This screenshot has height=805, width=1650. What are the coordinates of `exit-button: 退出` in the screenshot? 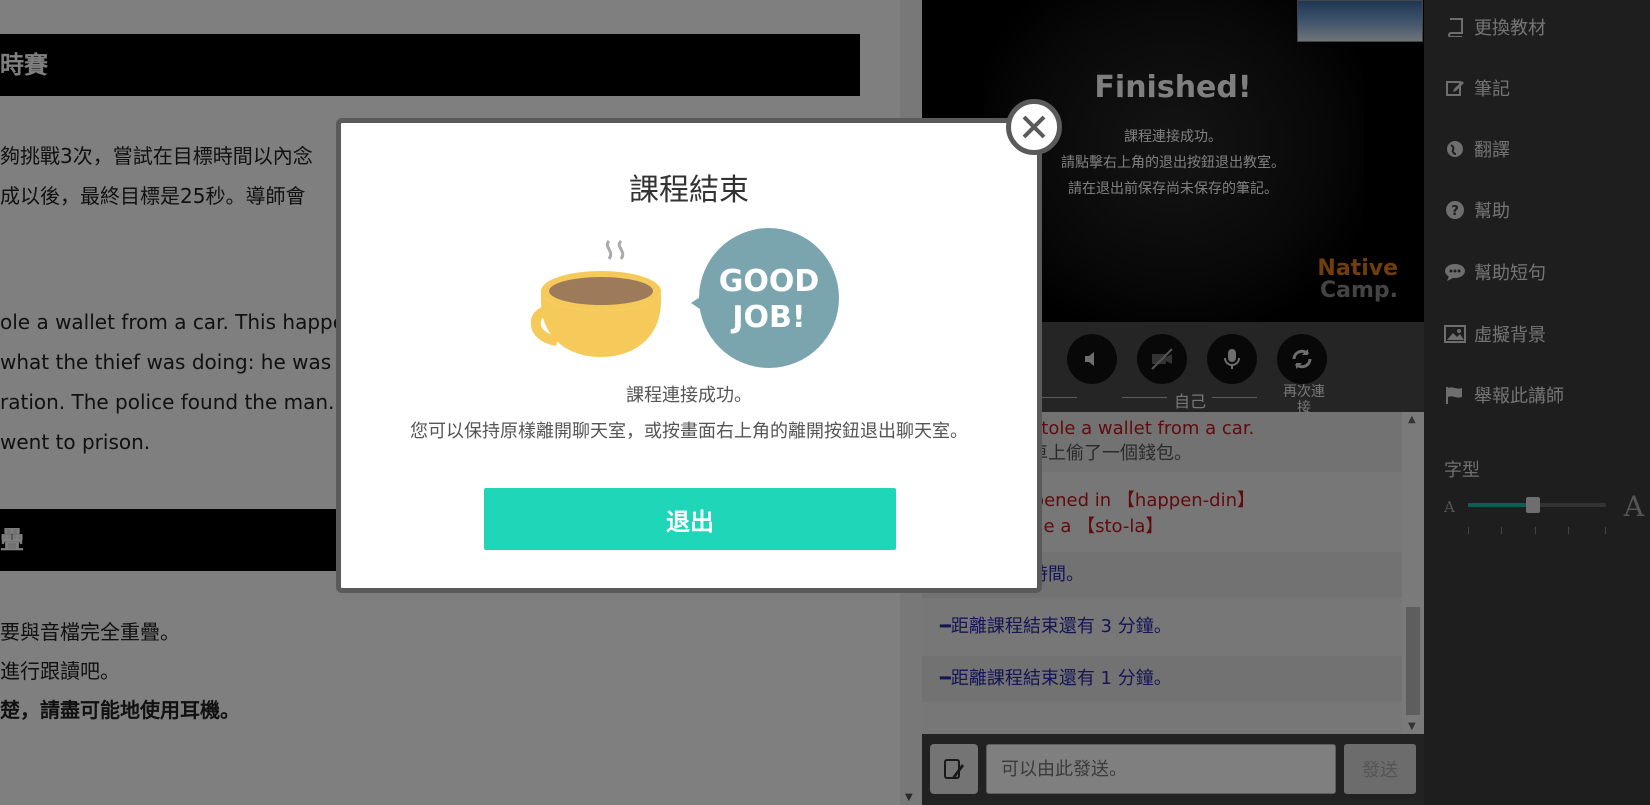 It's located at (690, 519).